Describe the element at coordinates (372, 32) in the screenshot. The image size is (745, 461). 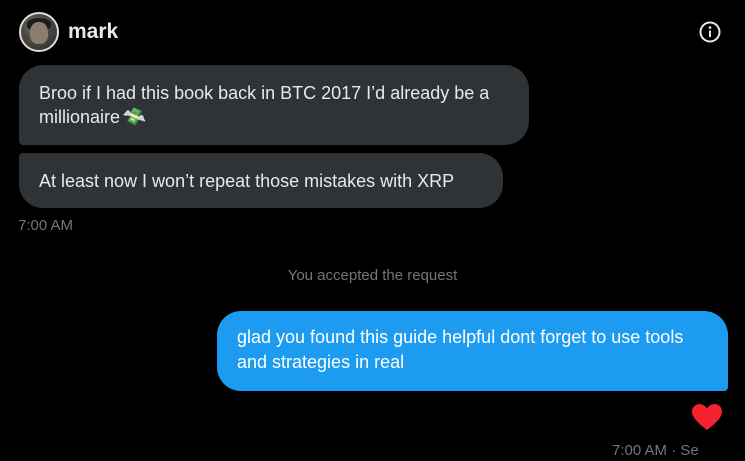
I see `conversation-header: mark` at that location.